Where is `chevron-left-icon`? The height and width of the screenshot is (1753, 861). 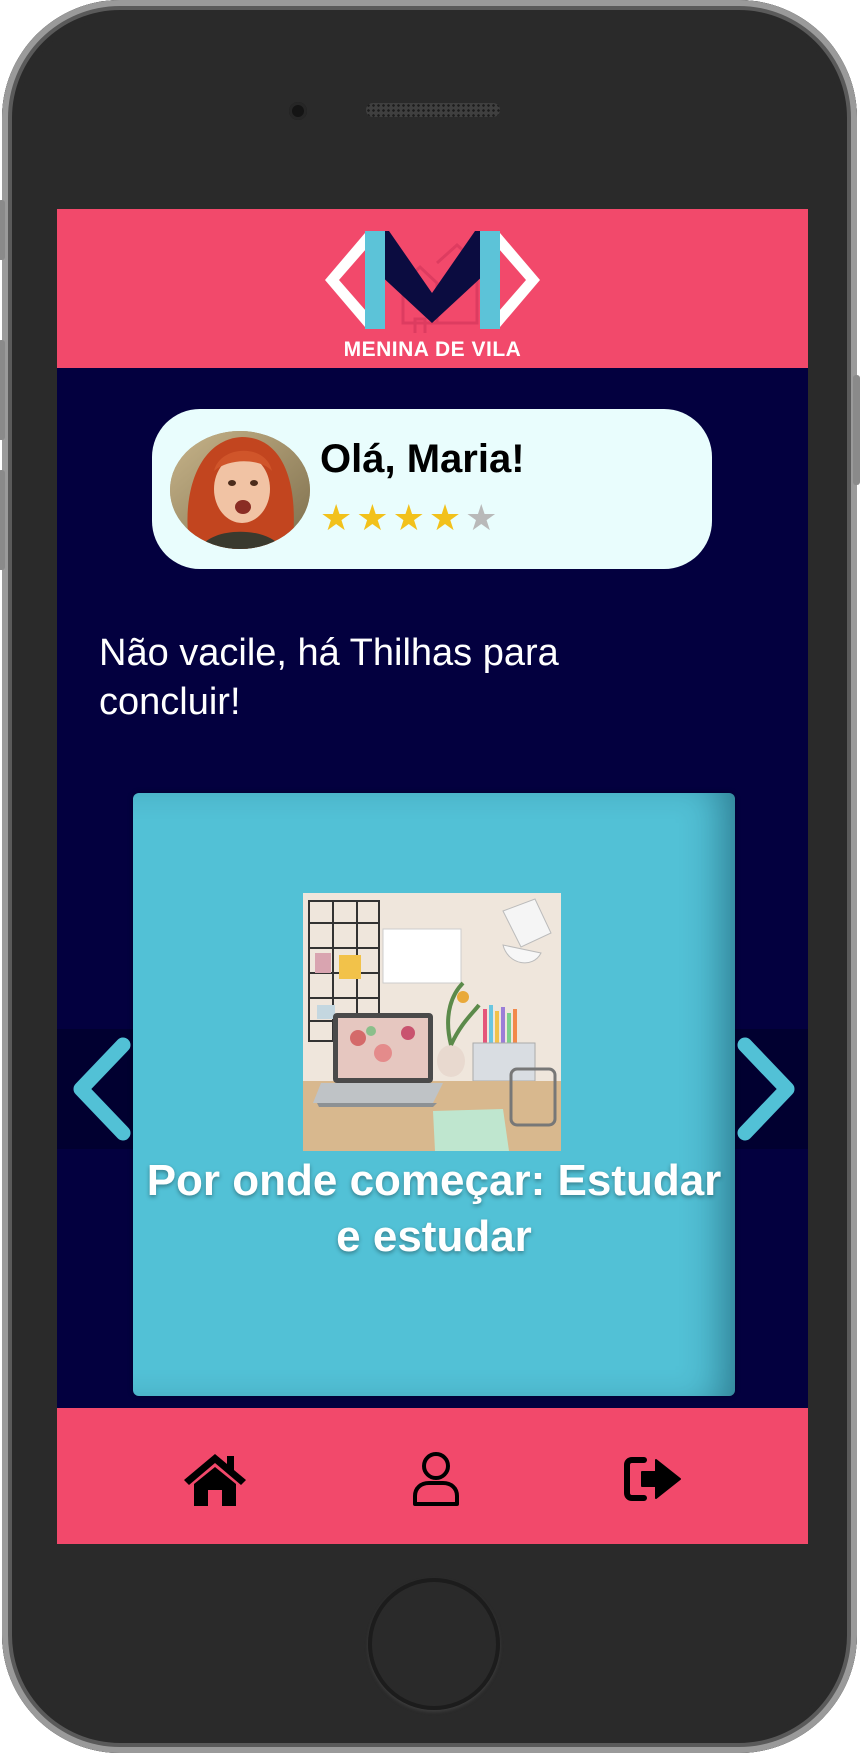
chevron-left-icon is located at coordinates (102, 1089).